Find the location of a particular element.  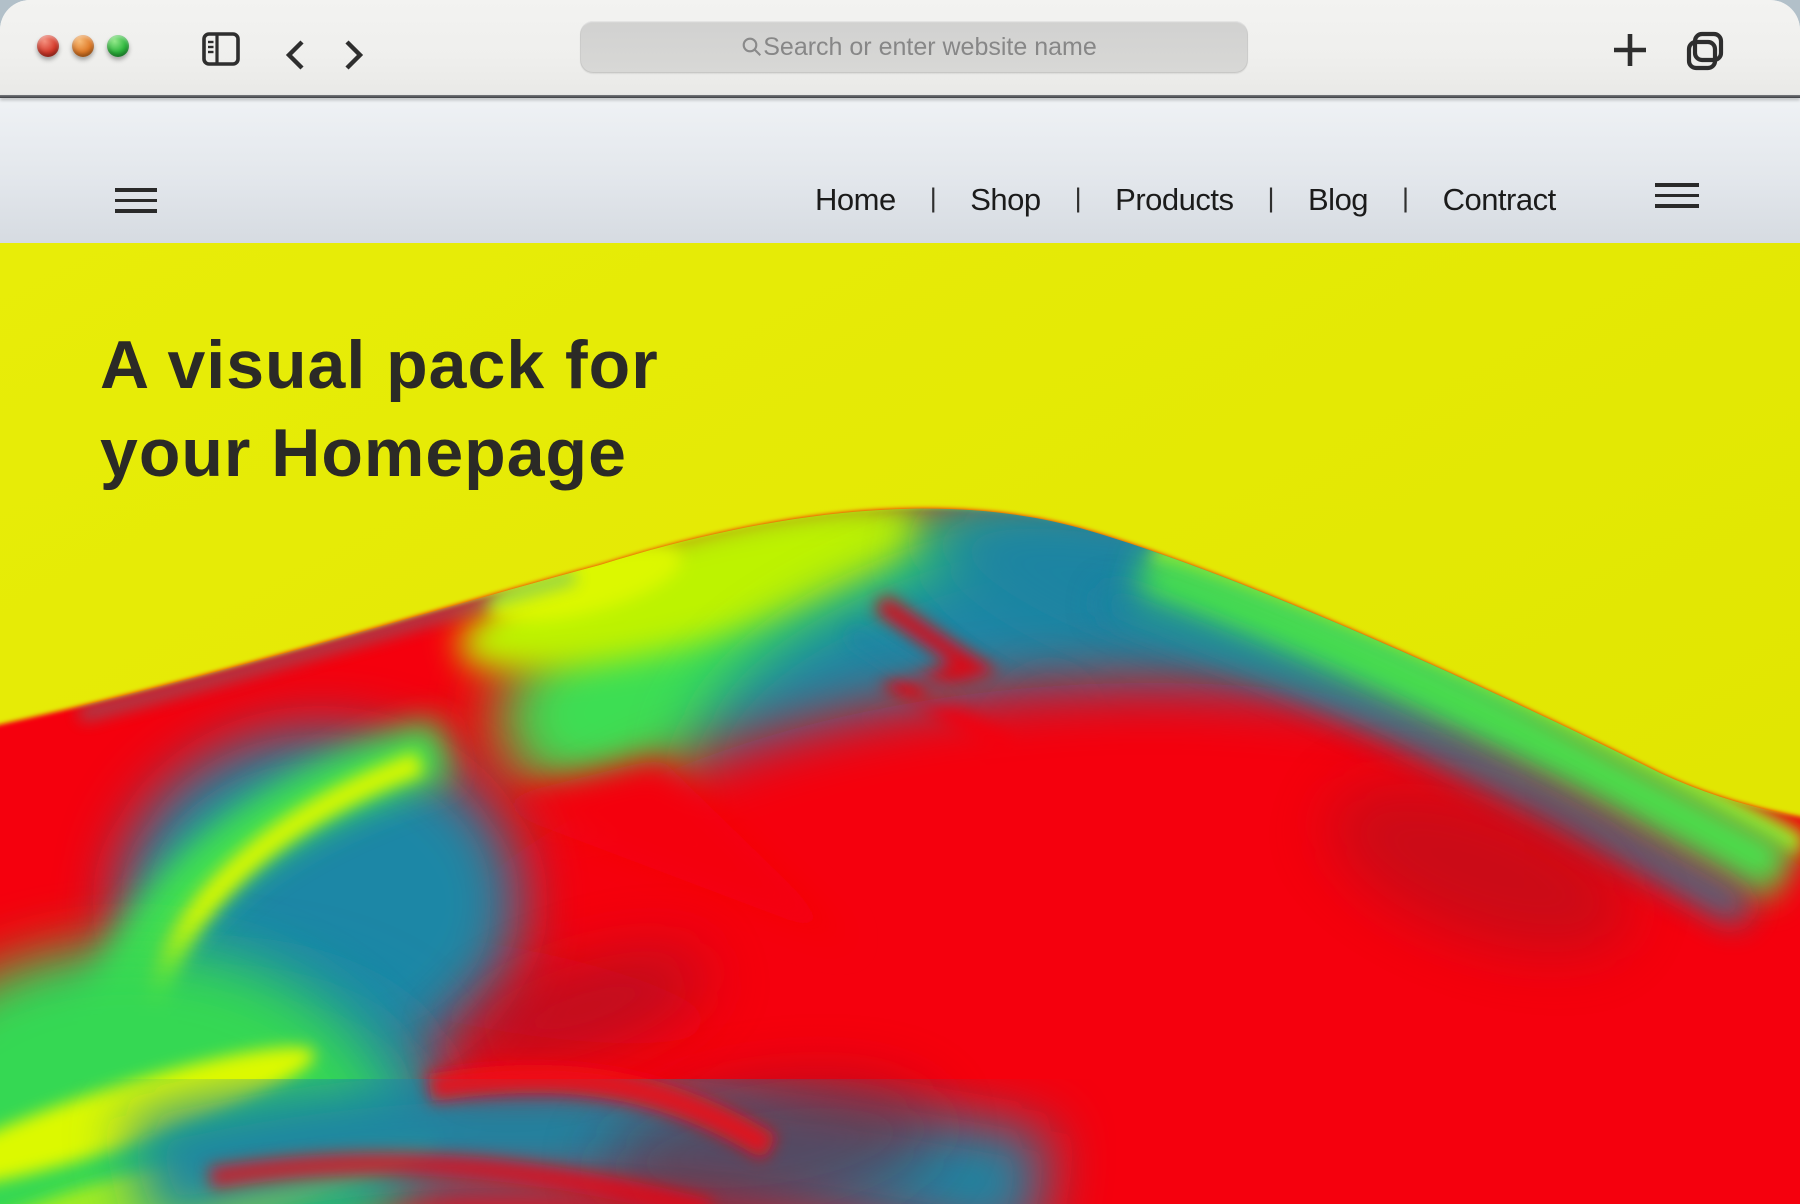

minimize-button is located at coordinates (83, 46).